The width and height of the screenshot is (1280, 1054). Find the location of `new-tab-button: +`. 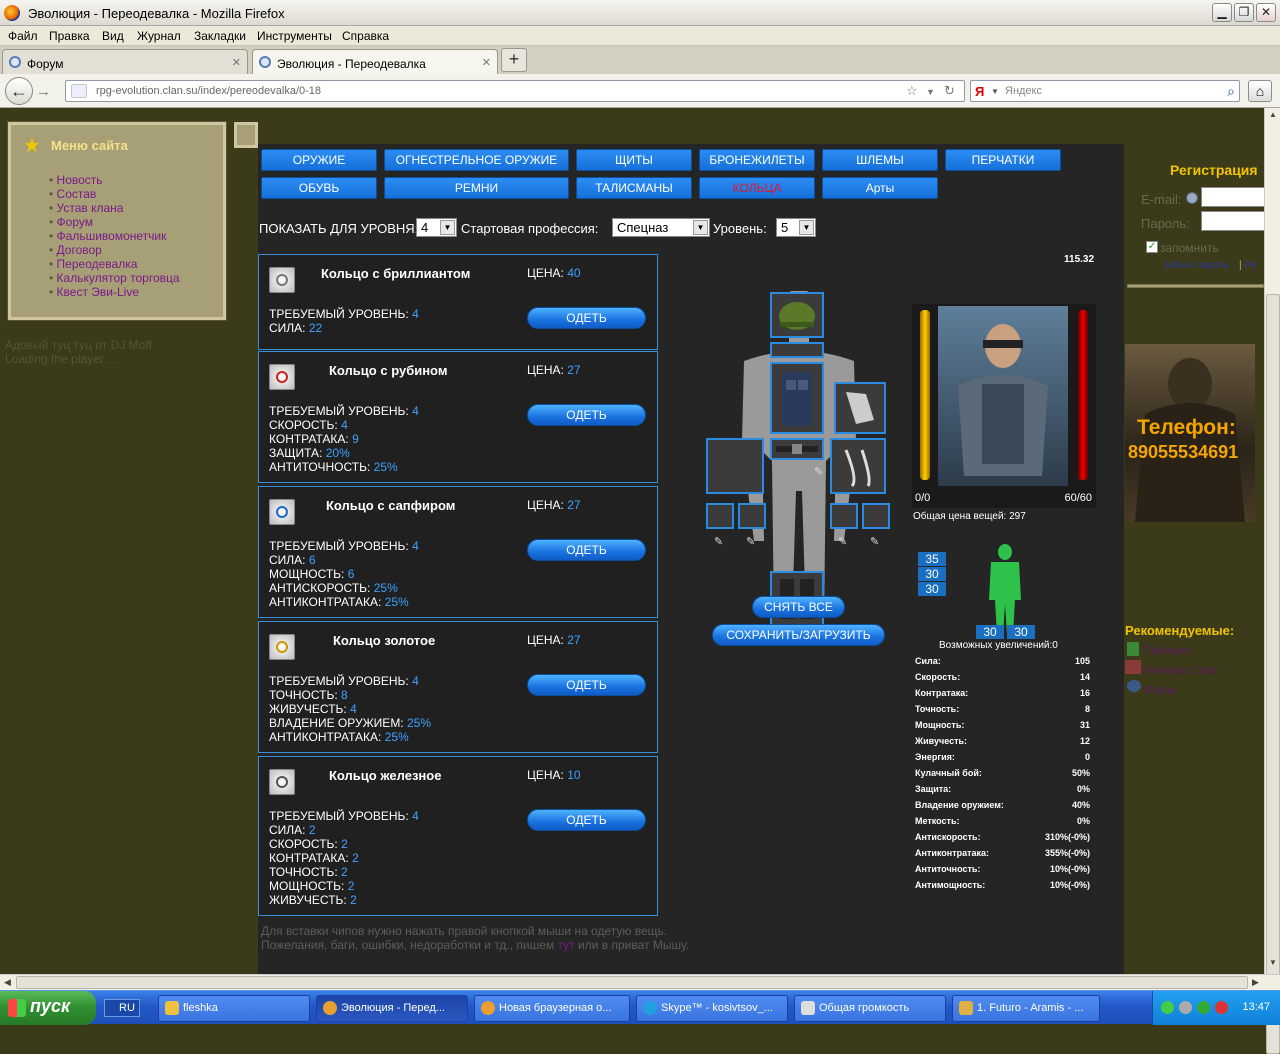

new-tab-button: + is located at coordinates (514, 60).